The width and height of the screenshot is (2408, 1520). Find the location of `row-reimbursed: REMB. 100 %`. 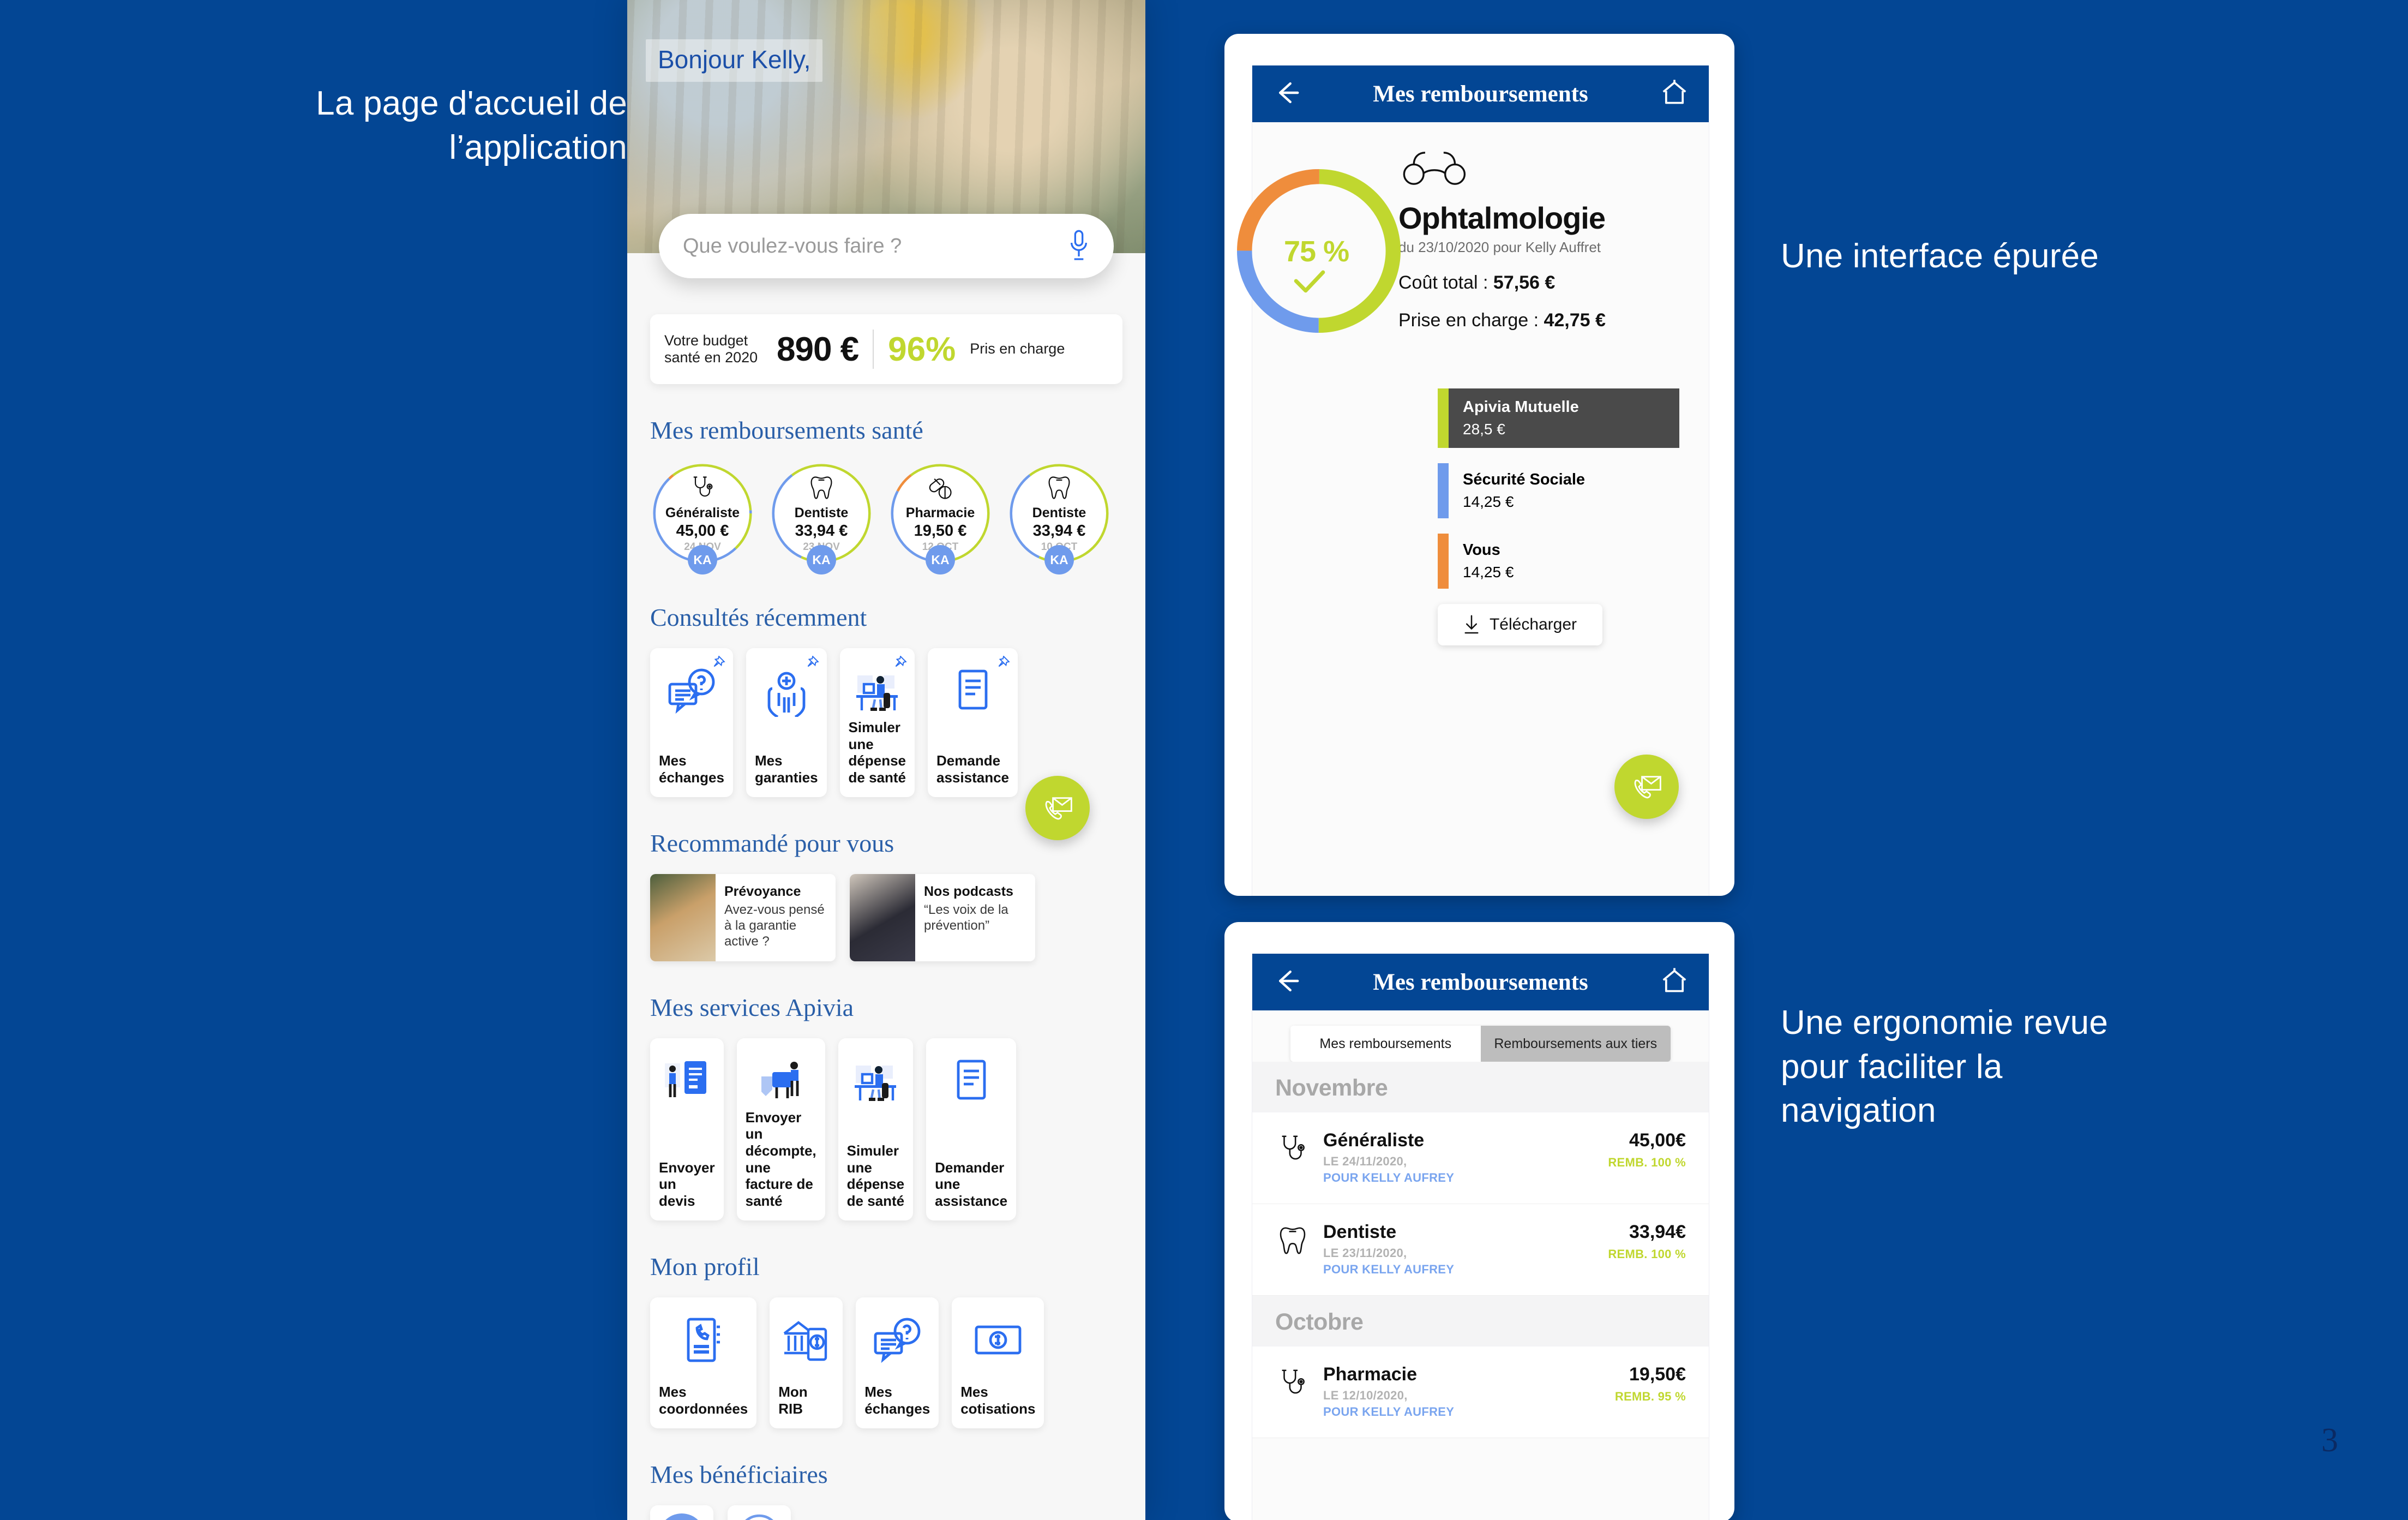

row-reimbursed: REMB. 100 % is located at coordinates (1647, 1254).